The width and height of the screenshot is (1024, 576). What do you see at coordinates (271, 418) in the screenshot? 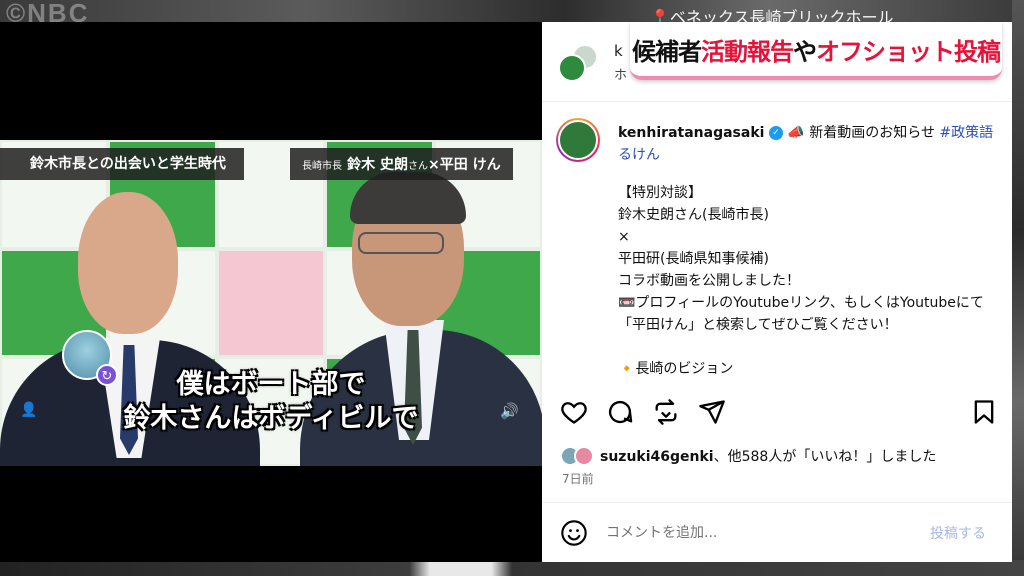
I see `subtitle-line-2: 鈴木さんはボディビルで` at bounding box center [271, 418].